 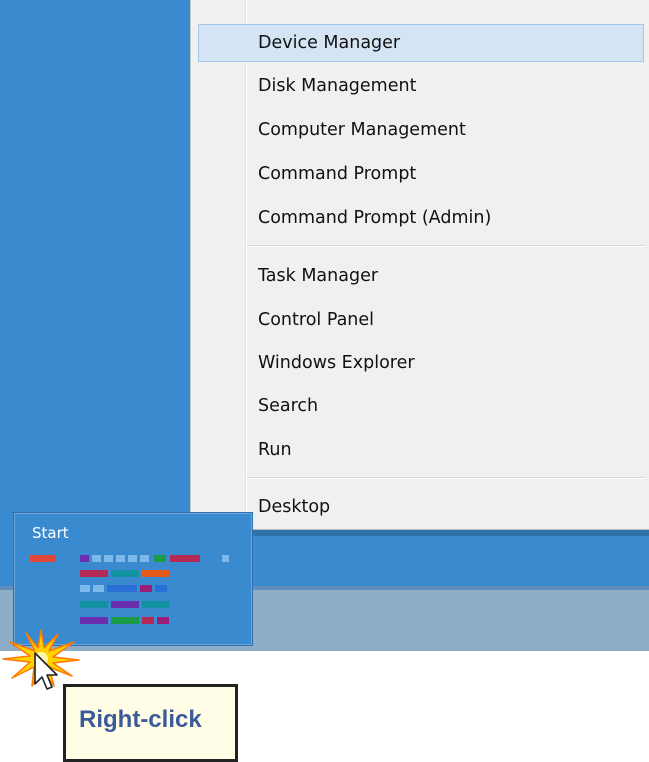 What do you see at coordinates (50, 533) in the screenshot?
I see `start-label: Start` at bounding box center [50, 533].